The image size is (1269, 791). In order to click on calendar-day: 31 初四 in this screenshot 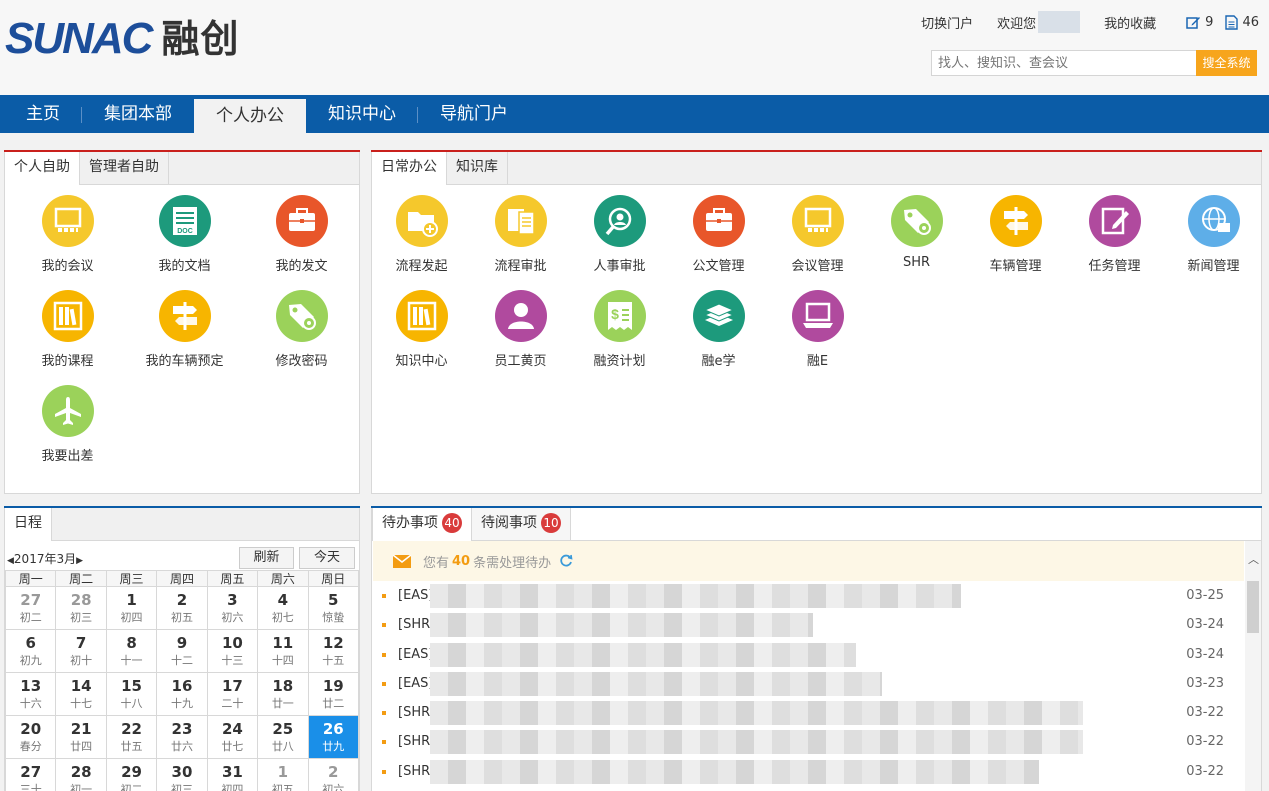, I will do `click(232, 774)`.